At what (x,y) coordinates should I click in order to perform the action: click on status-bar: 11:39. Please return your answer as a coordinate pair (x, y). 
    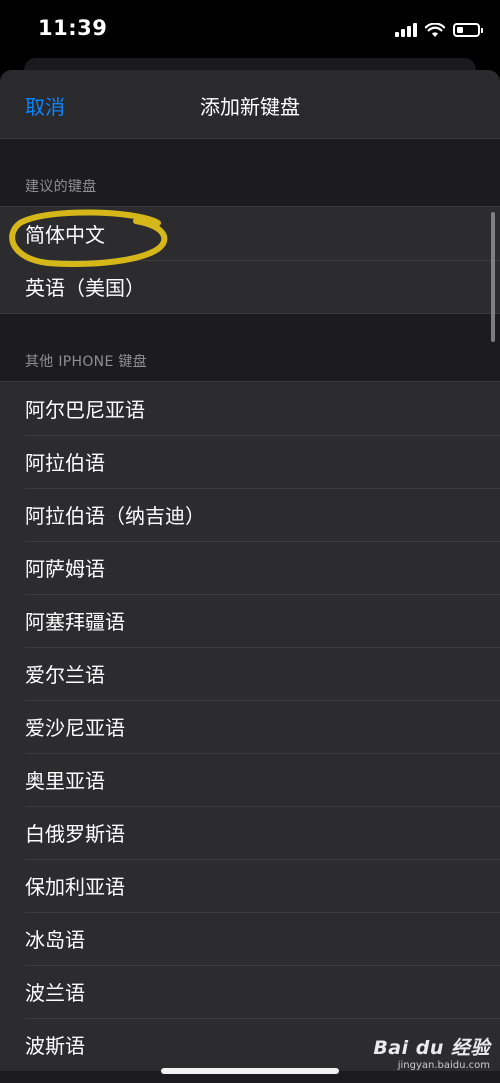
    Looking at the image, I should click on (250, 29).